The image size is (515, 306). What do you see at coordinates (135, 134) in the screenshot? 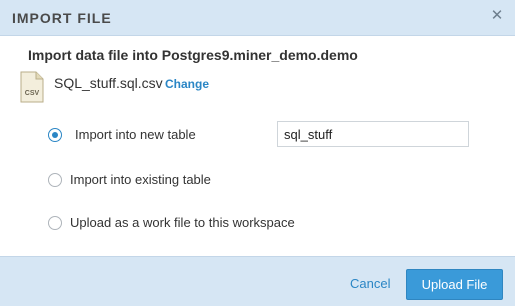
I see `option-new-table-label: Import into new table` at bounding box center [135, 134].